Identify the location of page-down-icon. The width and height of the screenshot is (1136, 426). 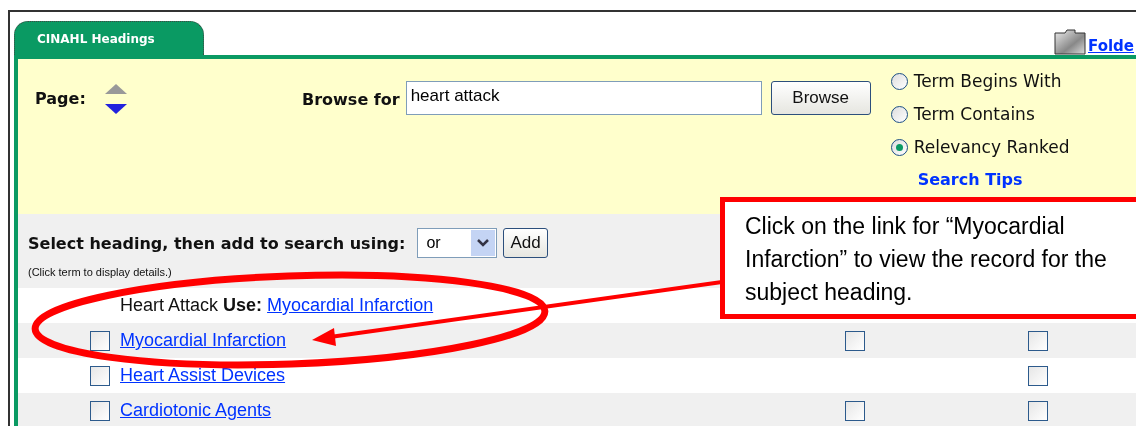
(115, 109).